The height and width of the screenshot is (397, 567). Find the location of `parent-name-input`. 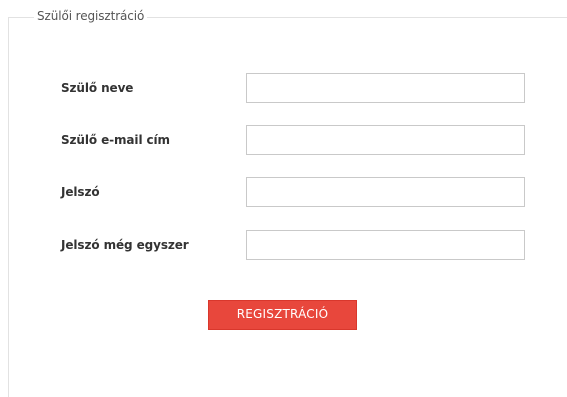

parent-name-input is located at coordinates (385, 88).